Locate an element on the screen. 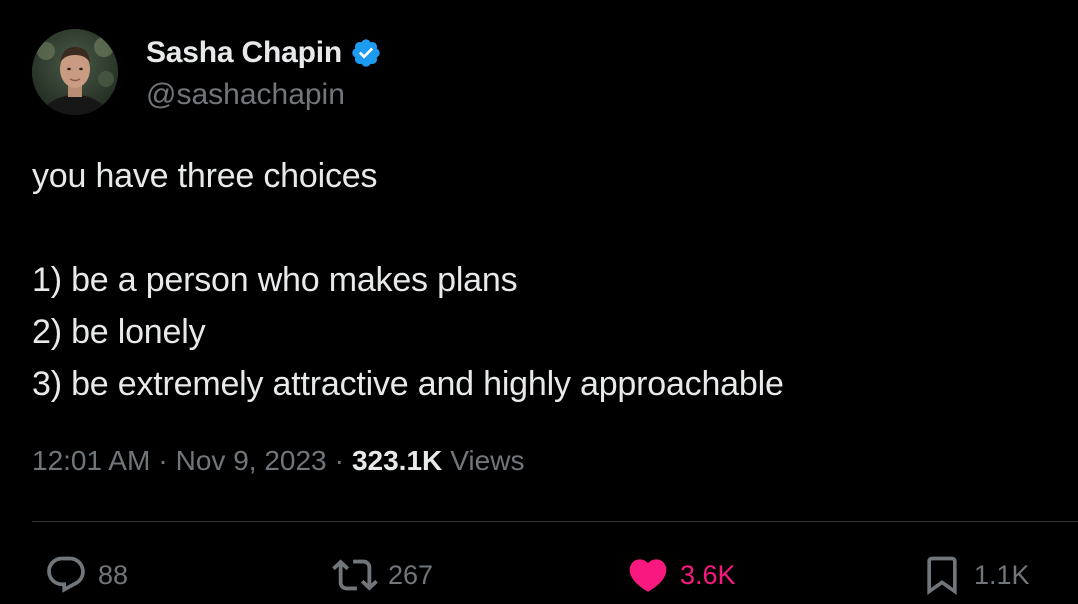 This screenshot has width=1078, height=604. retweet-count: 267 is located at coordinates (411, 574).